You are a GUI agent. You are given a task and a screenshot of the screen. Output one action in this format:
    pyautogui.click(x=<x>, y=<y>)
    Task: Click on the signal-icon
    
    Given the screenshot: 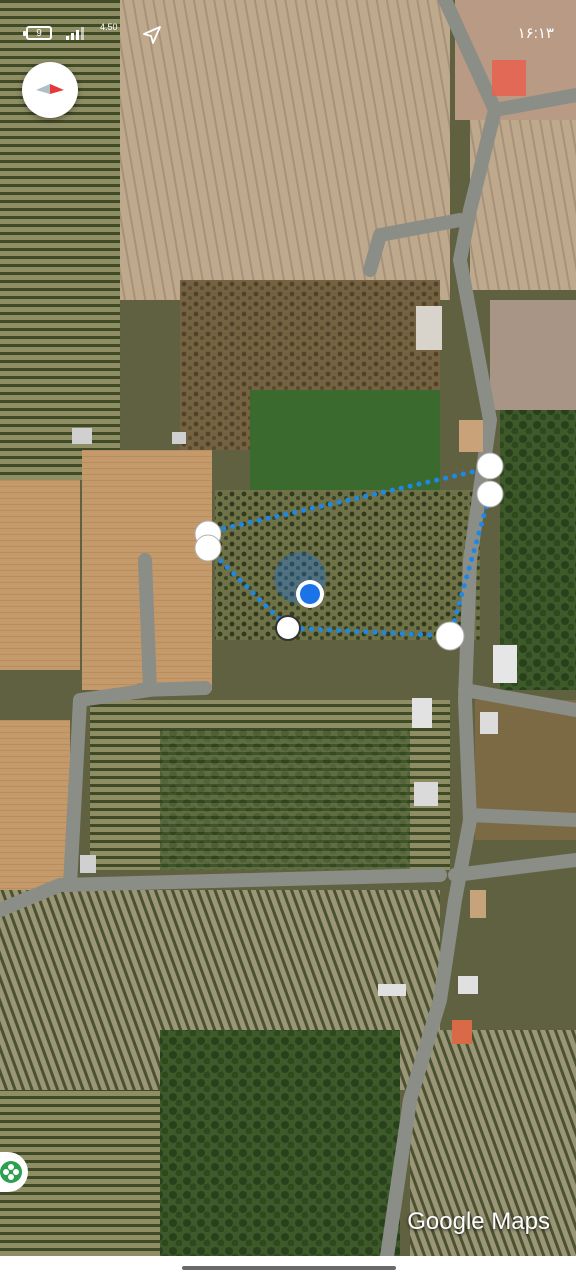 What is the action you would take?
    pyautogui.click(x=75, y=33)
    